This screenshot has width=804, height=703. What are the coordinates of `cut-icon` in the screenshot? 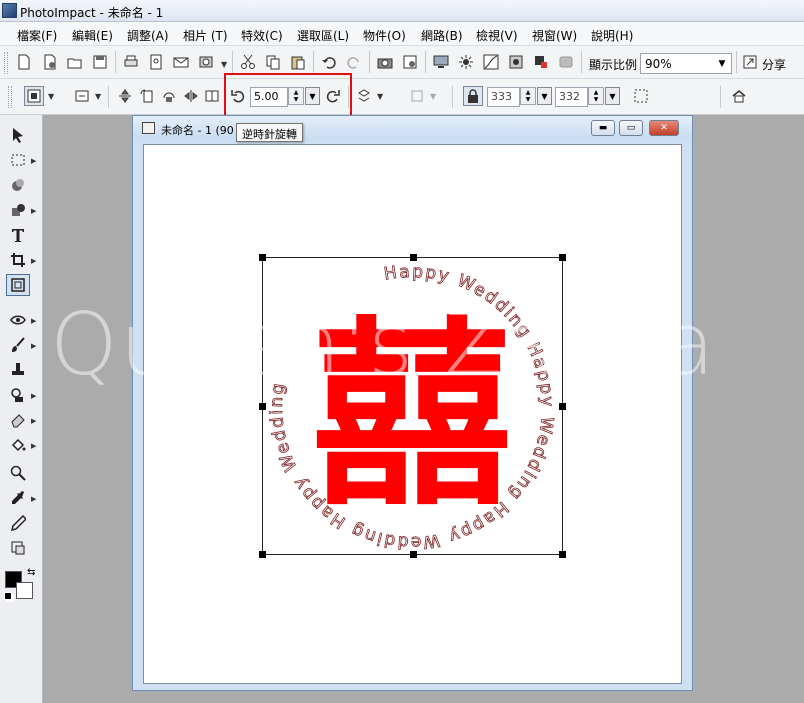 It's located at (248, 62).